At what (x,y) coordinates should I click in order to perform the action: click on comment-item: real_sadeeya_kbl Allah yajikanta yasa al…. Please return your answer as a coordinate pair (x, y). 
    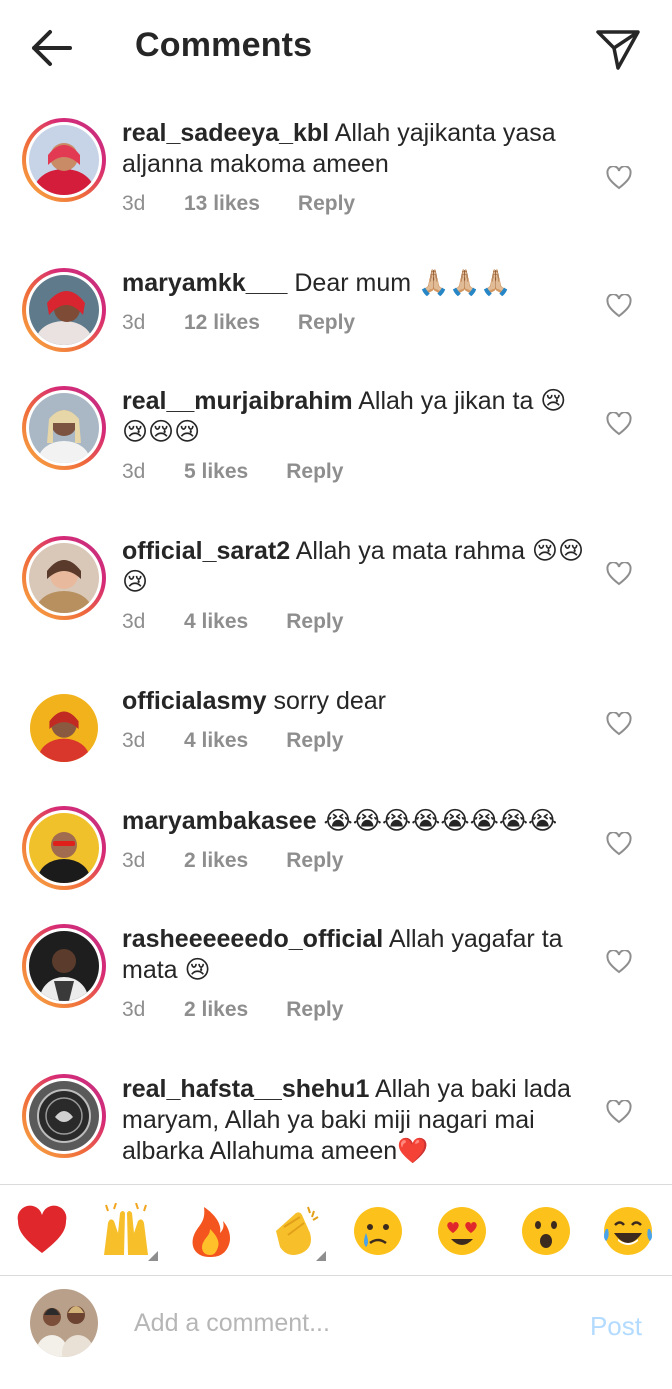
    Looking at the image, I should click on (336, 183).